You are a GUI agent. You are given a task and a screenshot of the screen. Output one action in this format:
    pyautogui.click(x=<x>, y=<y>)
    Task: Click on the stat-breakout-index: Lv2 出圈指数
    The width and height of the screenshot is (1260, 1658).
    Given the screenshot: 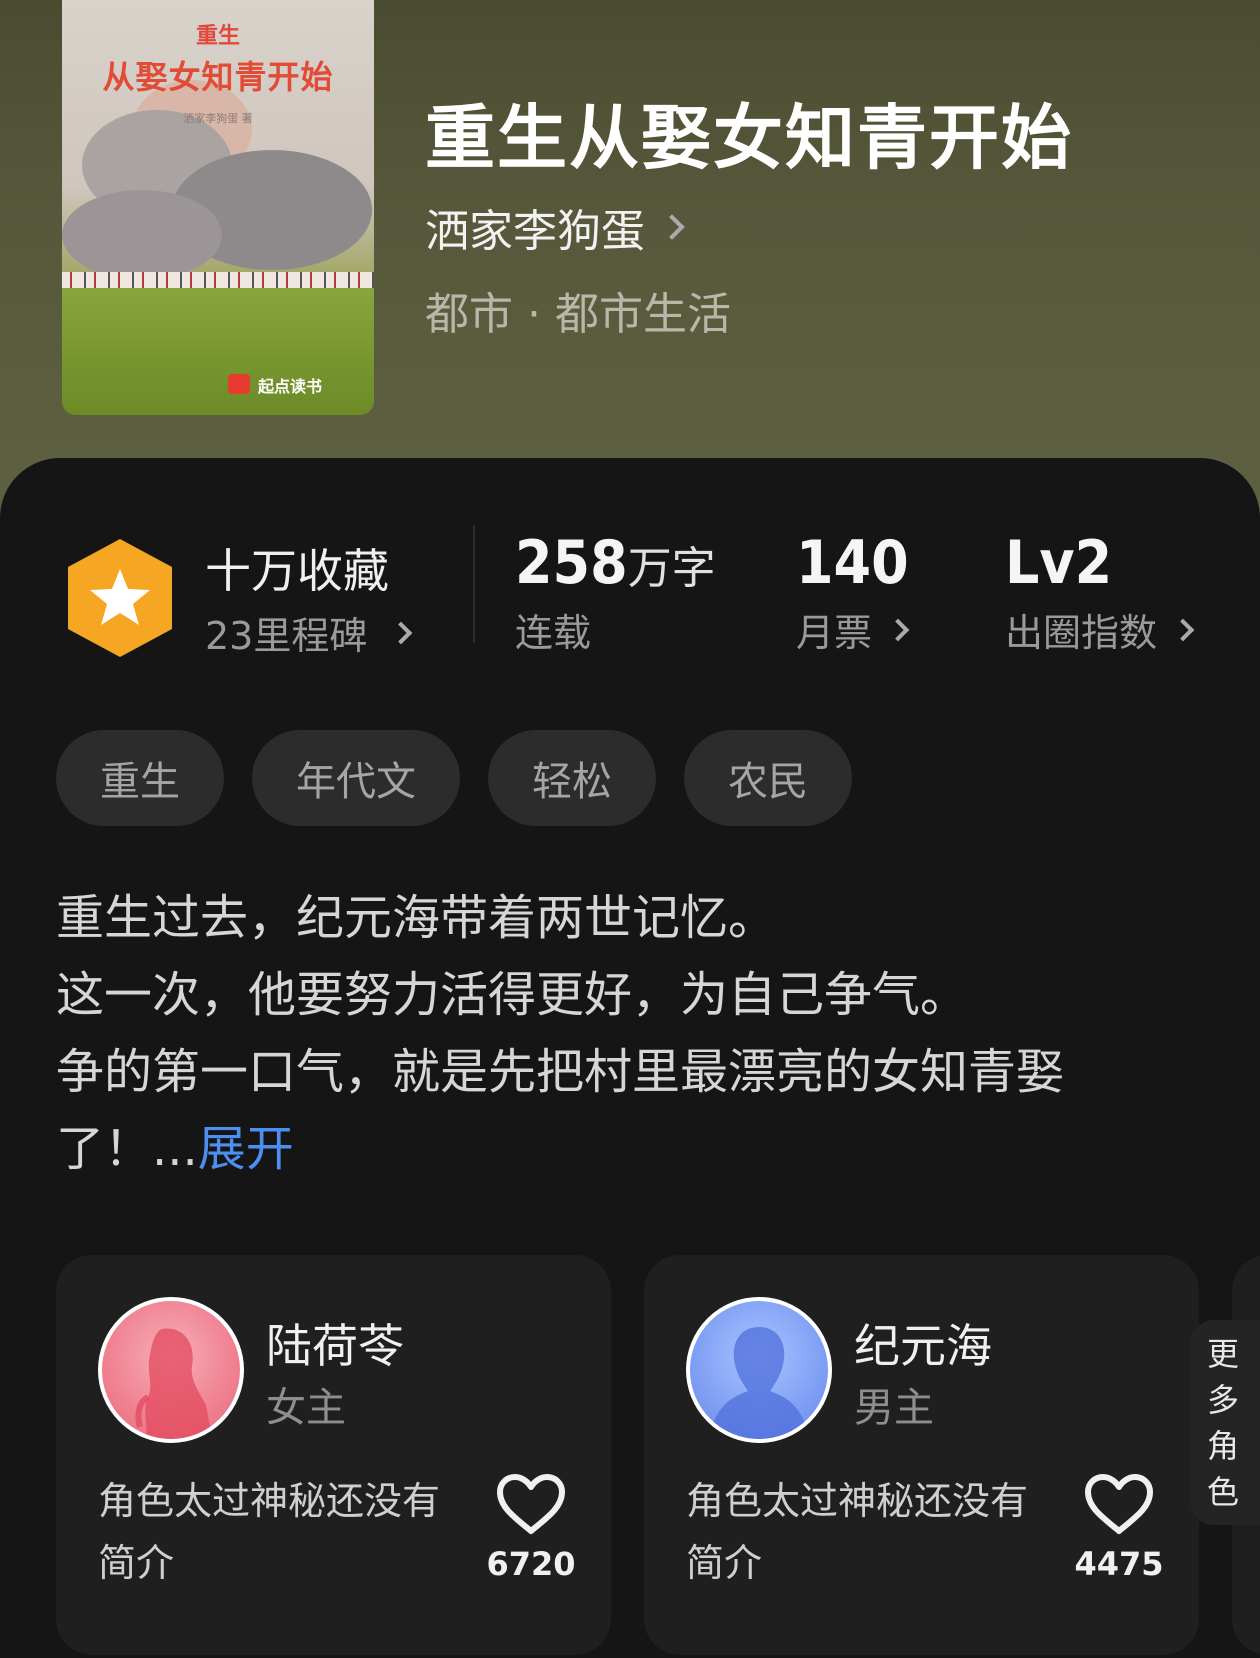 What is the action you would take?
    pyautogui.click(x=1100, y=592)
    